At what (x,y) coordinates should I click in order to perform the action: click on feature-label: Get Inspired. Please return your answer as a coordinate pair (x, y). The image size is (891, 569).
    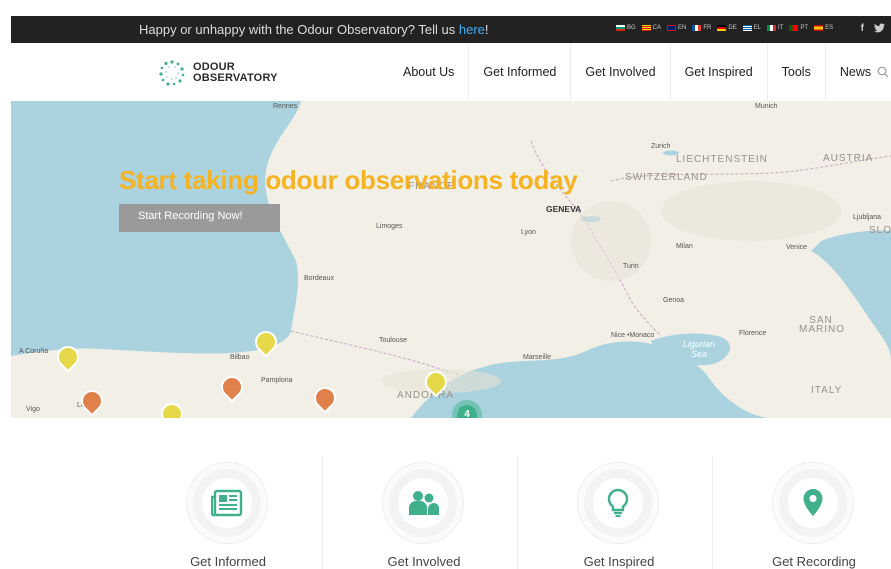
    Looking at the image, I should click on (619, 561).